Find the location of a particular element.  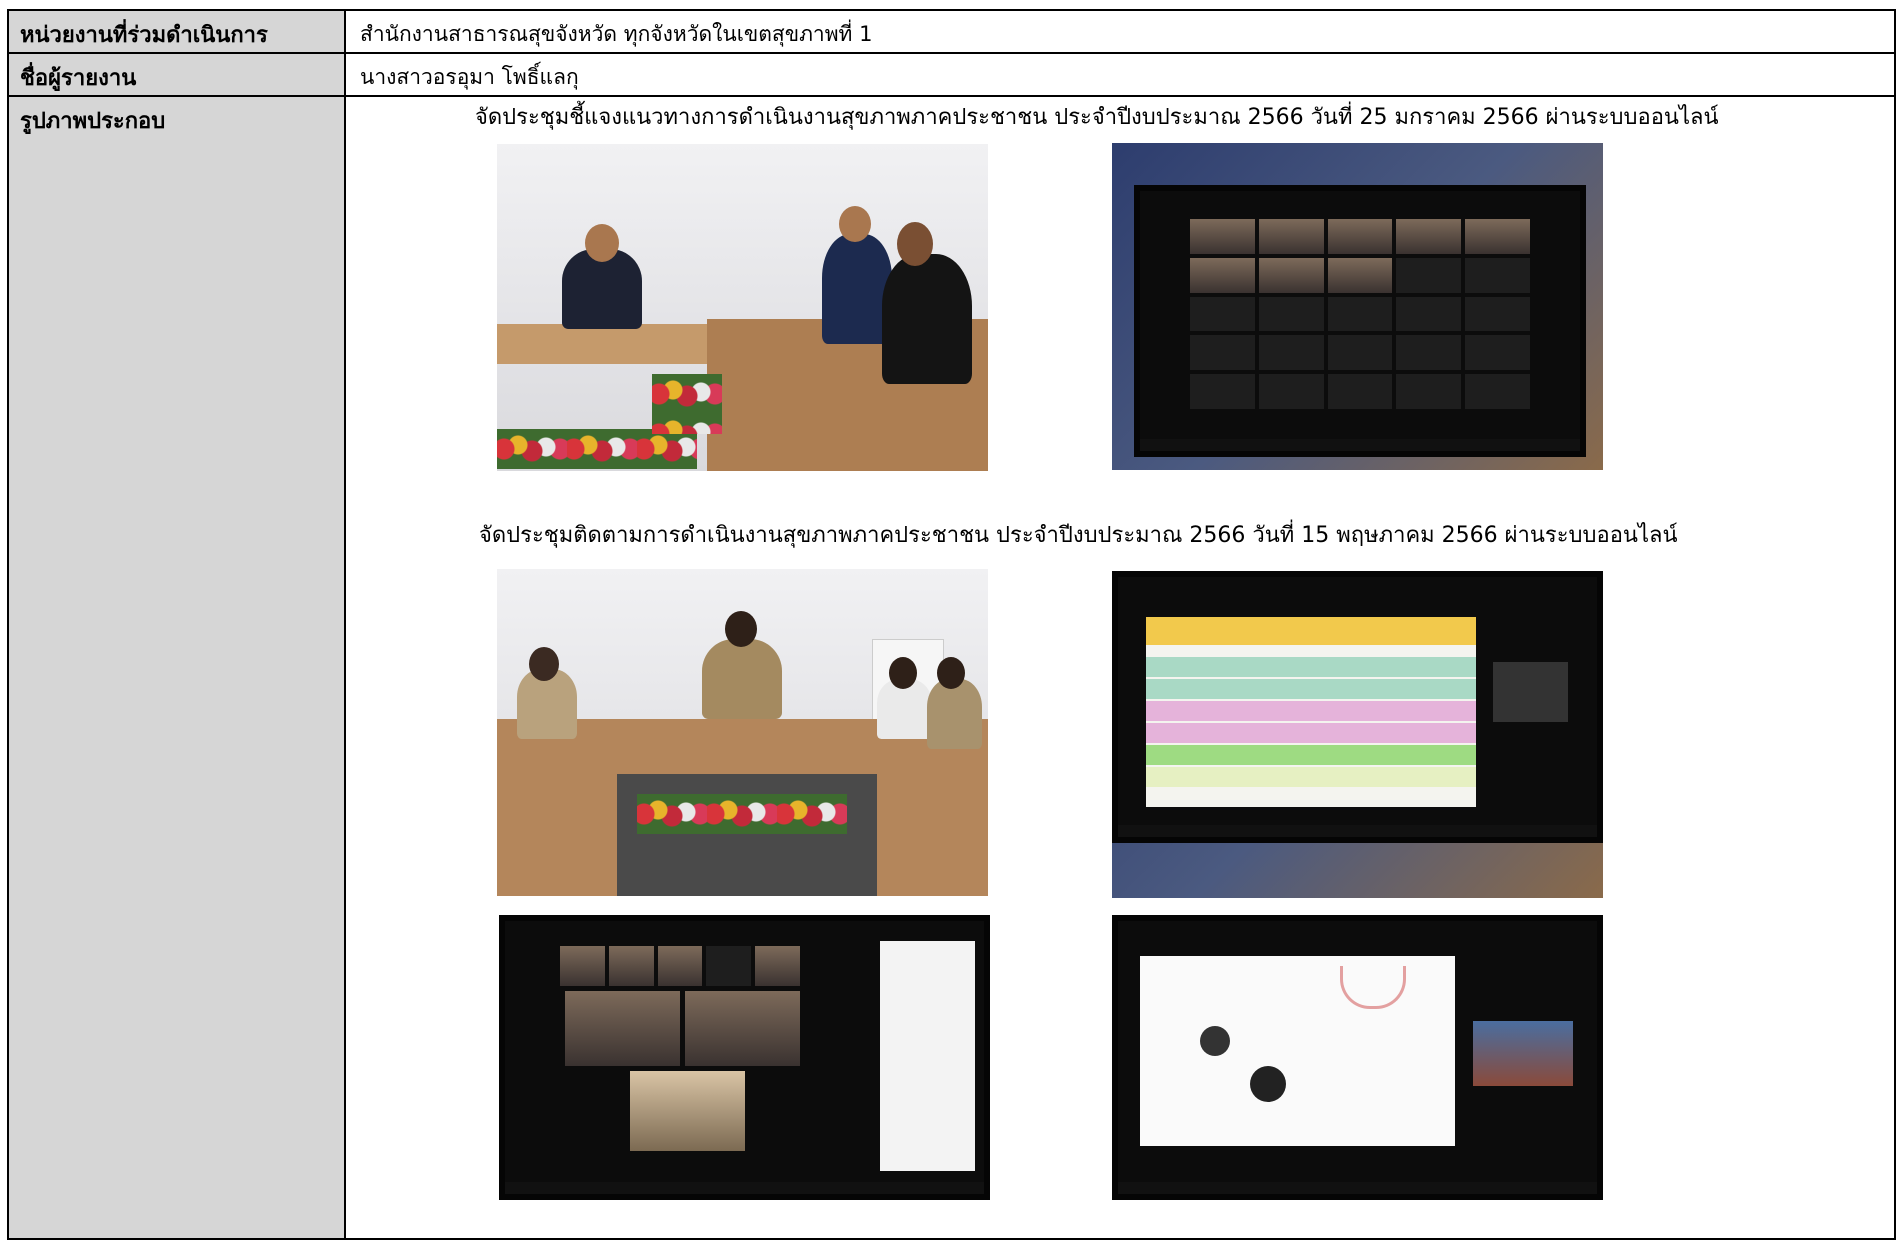

reporter-row: ชื่อผู้รายงาน นางสาวอรอุมา โพธิ์แลกุ is located at coordinates (951, 74).